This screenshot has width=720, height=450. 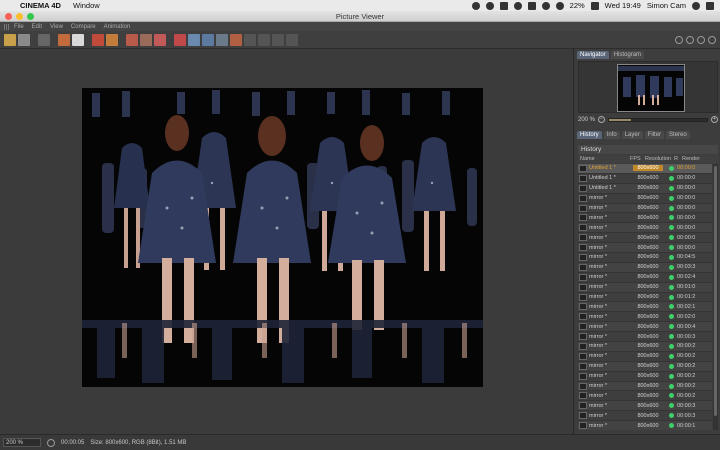 I want to click on zoom-options-icon, so click(x=51, y=442).